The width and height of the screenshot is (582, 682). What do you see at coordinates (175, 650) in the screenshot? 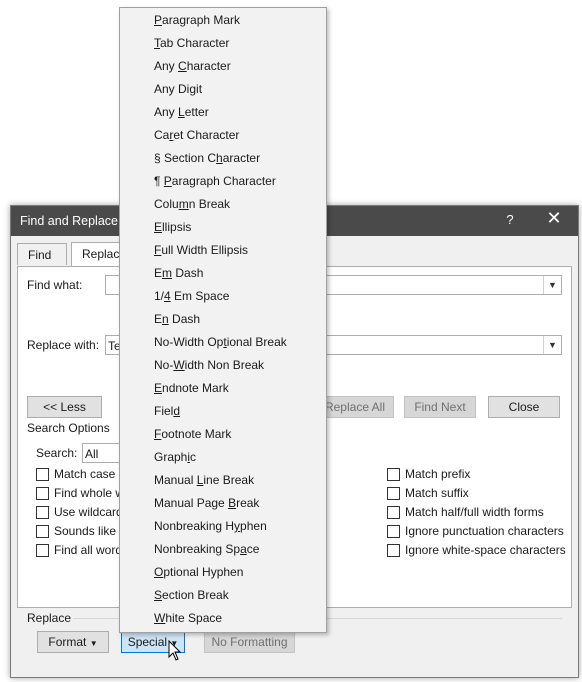
I see `mouse-cursor-icon` at bounding box center [175, 650].